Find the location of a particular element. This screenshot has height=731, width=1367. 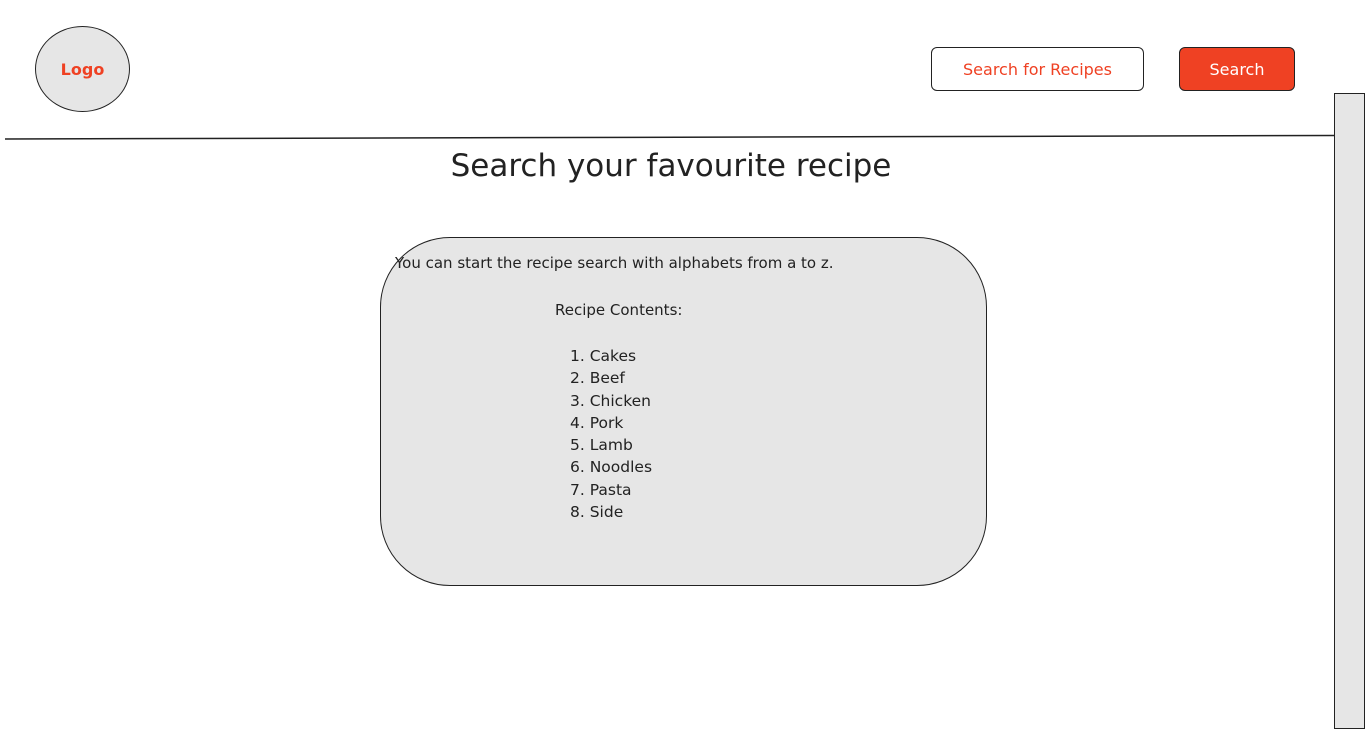

recipe-item-pork: 4. Pork is located at coordinates (611, 424).